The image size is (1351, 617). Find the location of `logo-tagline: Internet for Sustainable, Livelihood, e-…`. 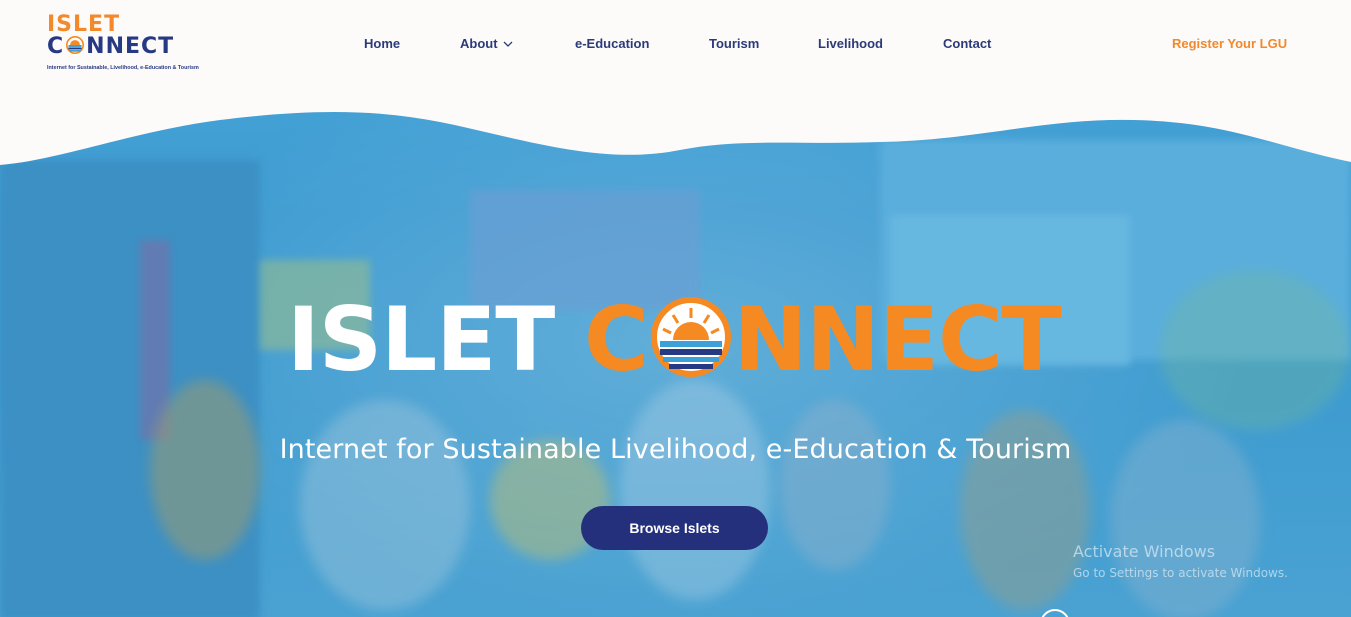

logo-tagline: Internet for Sustainable, Livelihood, e-… is located at coordinates (123, 68).